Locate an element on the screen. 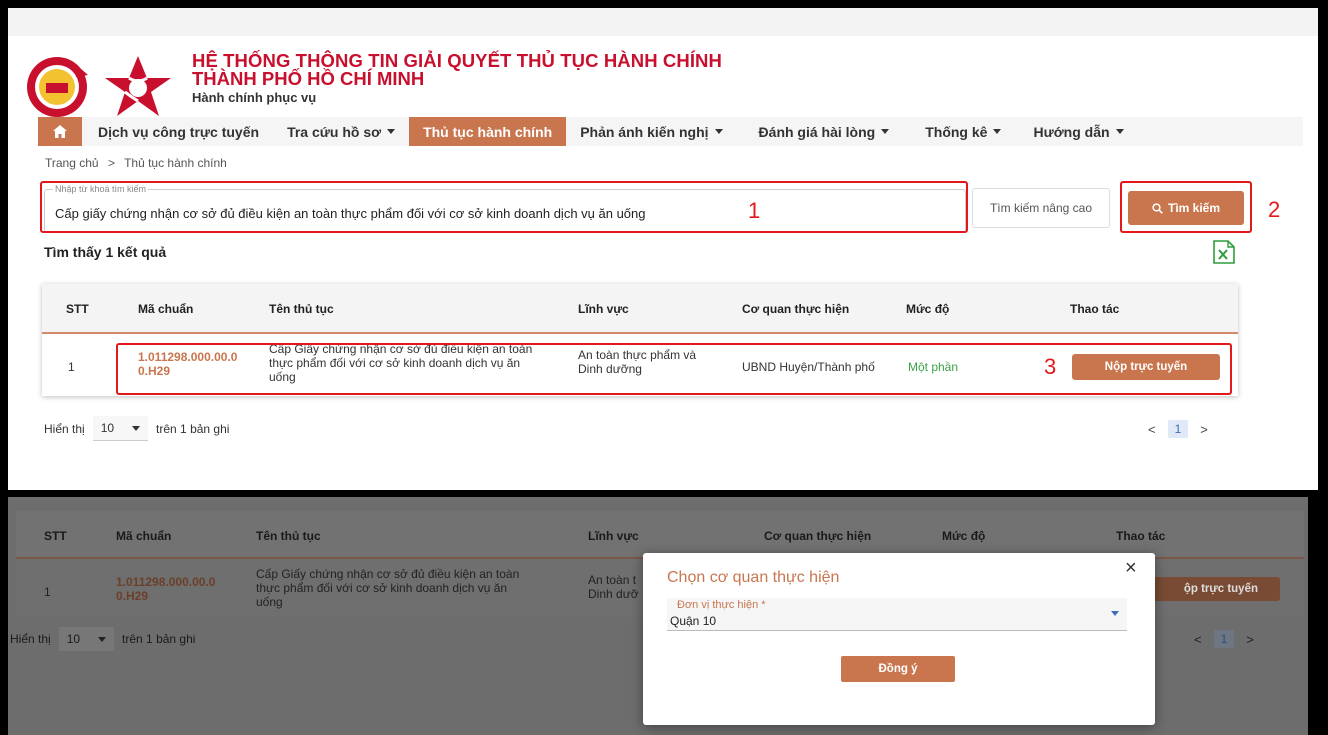  cell-field: An toàn t Dinh dưỡ is located at coordinates (613, 587).